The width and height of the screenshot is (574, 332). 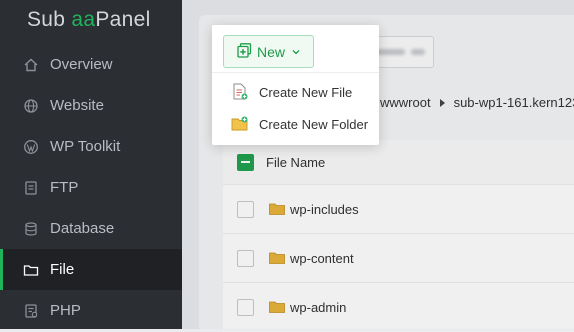 I want to click on new-button: New, so click(x=268, y=51).